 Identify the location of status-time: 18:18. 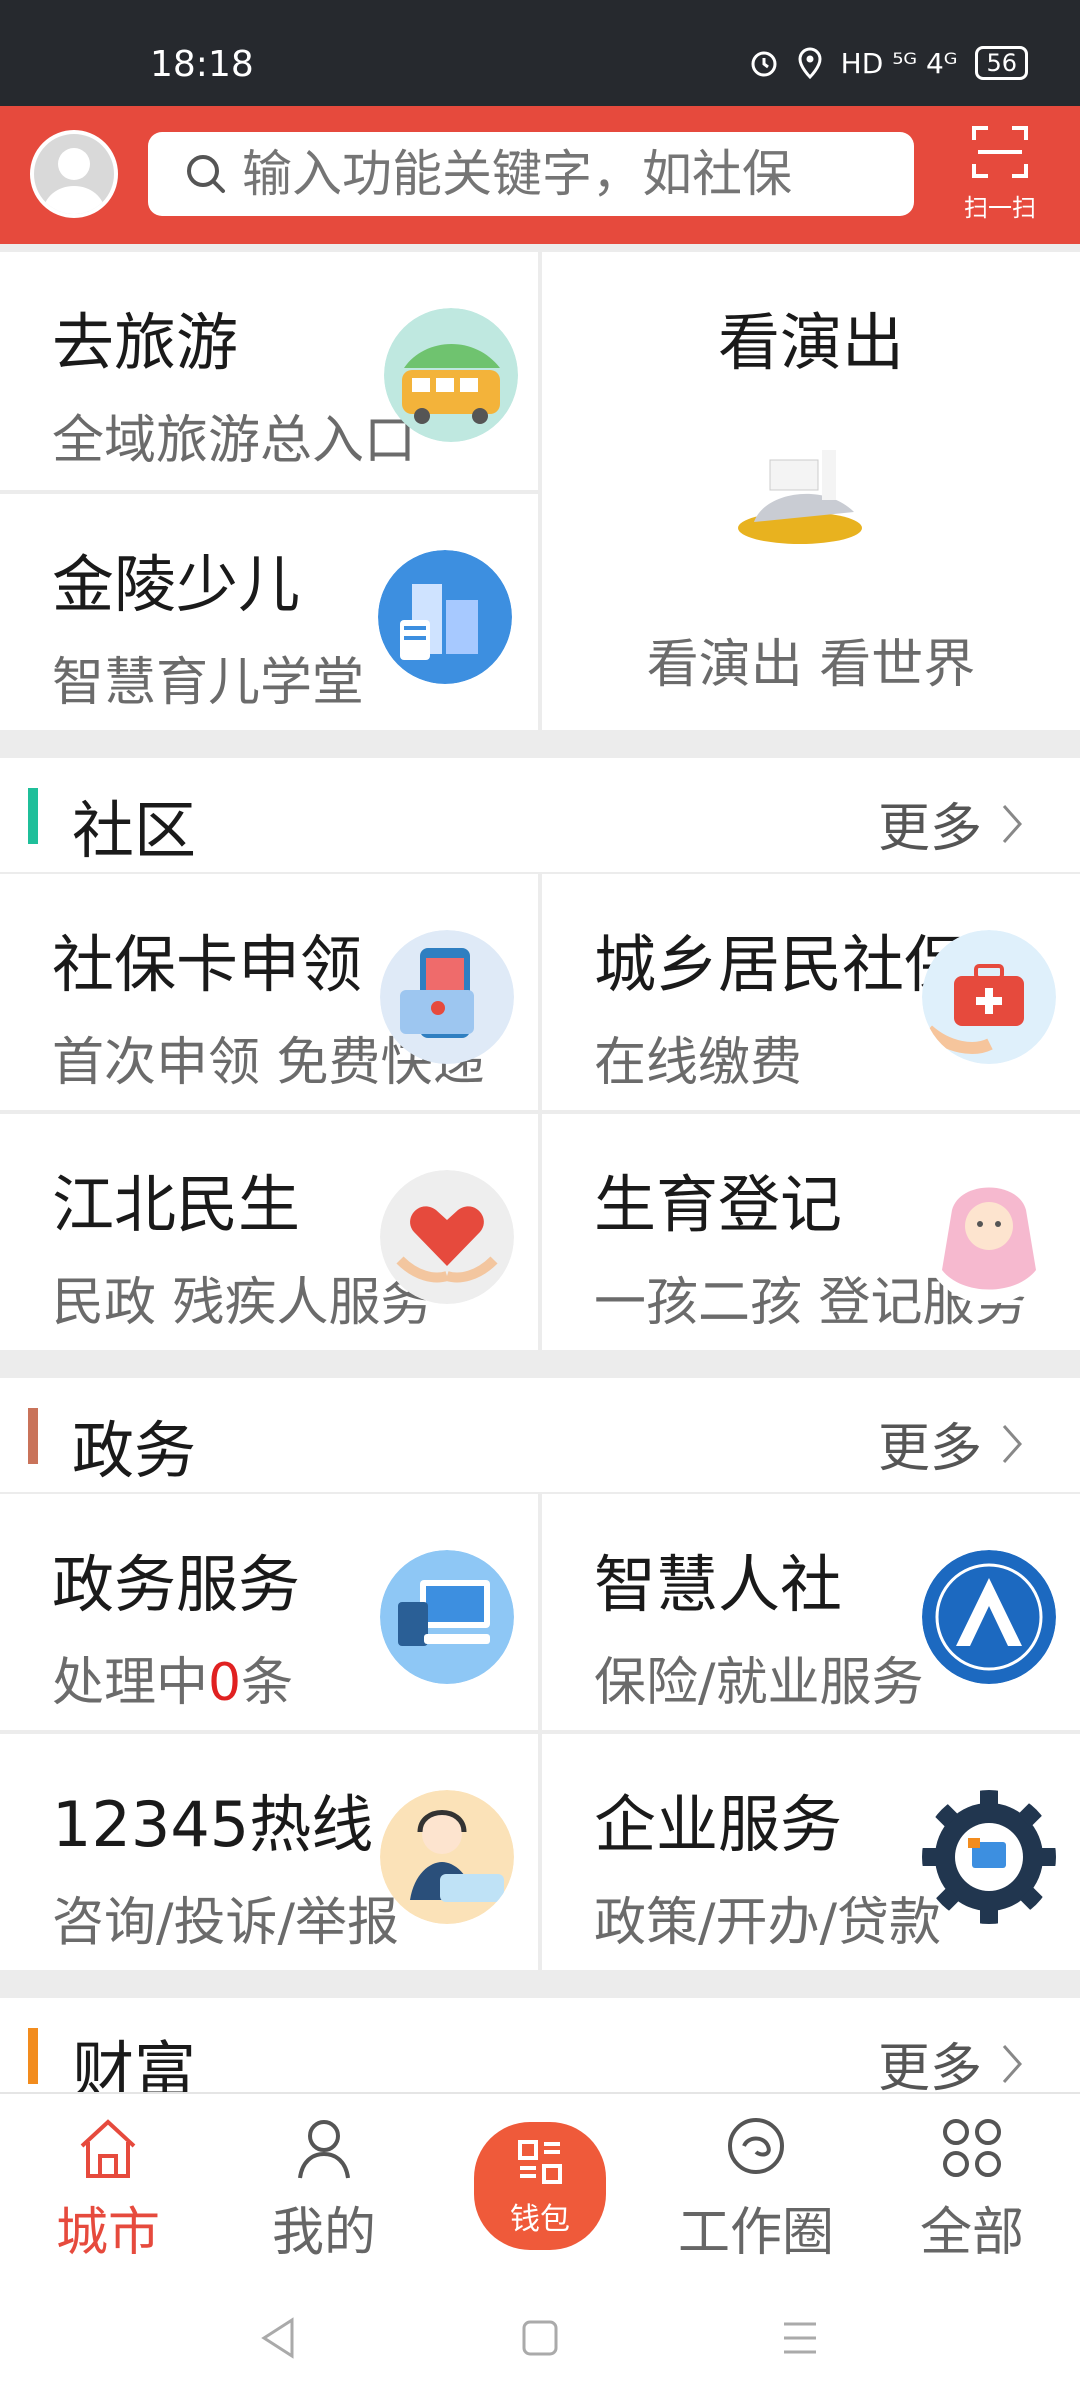
(202, 64).